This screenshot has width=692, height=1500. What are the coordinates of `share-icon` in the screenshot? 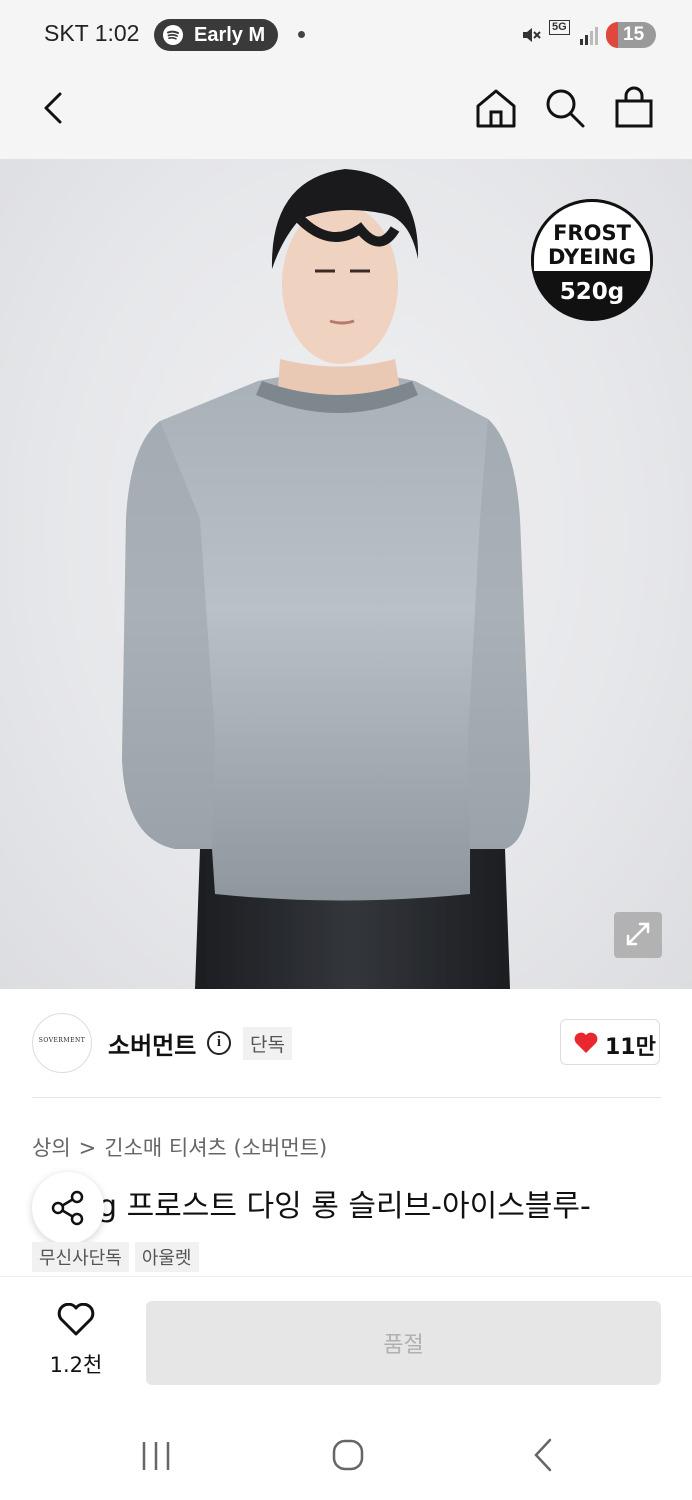 It's located at (67, 1208).